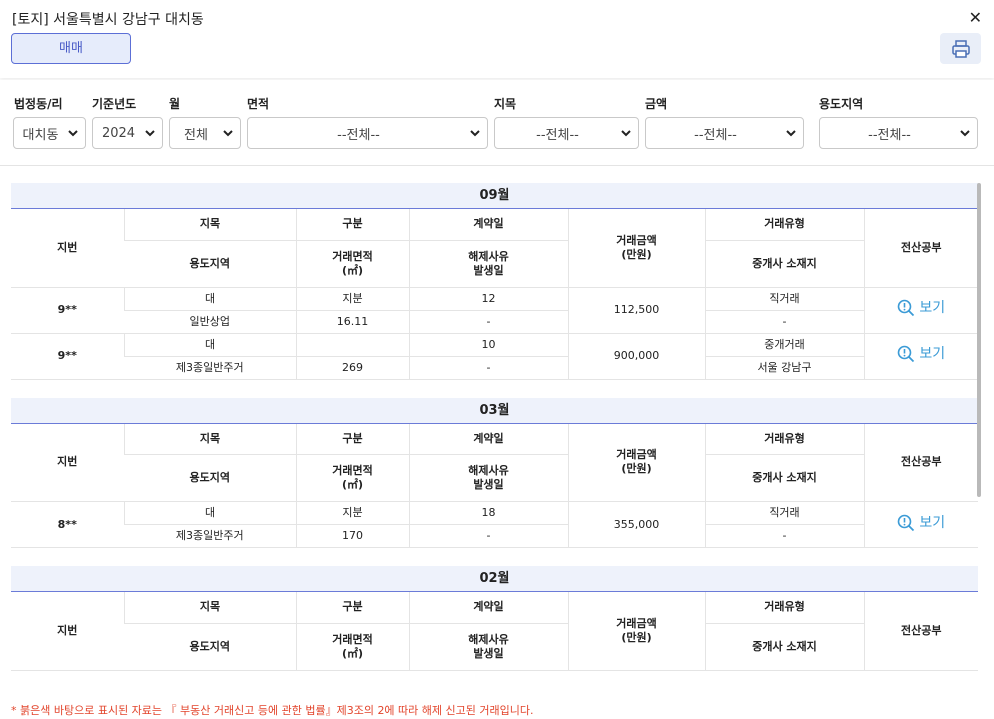  I want to click on cell-zone: 일반상업, so click(210, 322).